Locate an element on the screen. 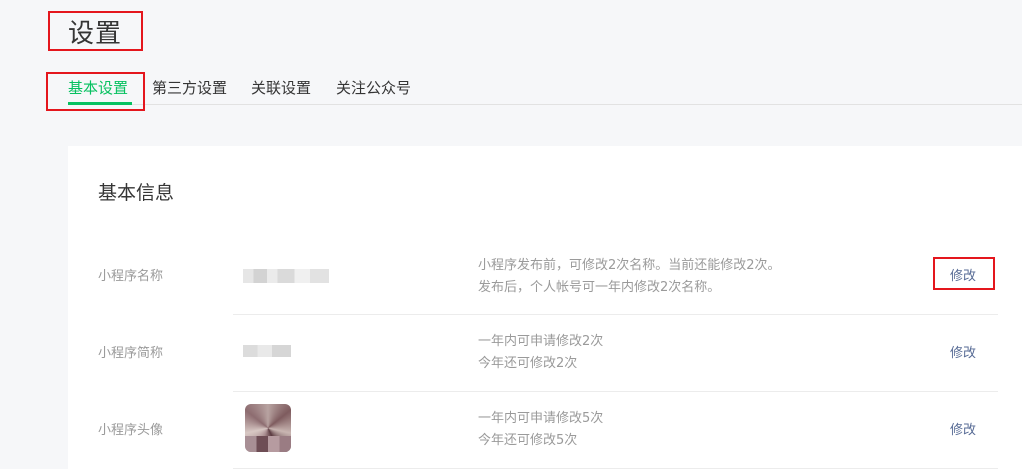 The width and height of the screenshot is (1022, 469). page-title: 设置 is located at coordinates (95, 34).